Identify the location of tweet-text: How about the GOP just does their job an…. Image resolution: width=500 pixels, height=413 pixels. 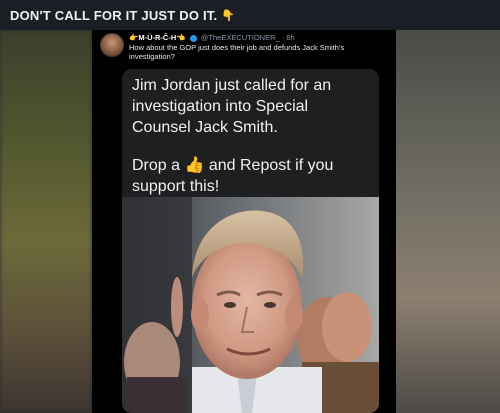
(237, 52).